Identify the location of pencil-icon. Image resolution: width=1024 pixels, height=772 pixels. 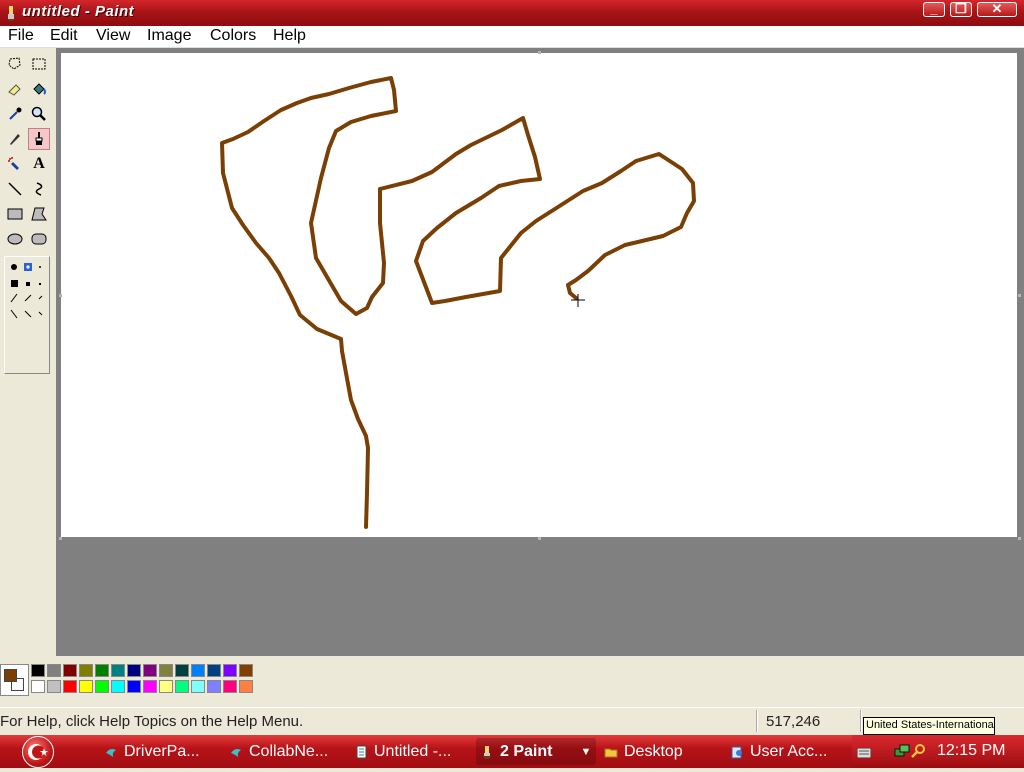
(15, 139).